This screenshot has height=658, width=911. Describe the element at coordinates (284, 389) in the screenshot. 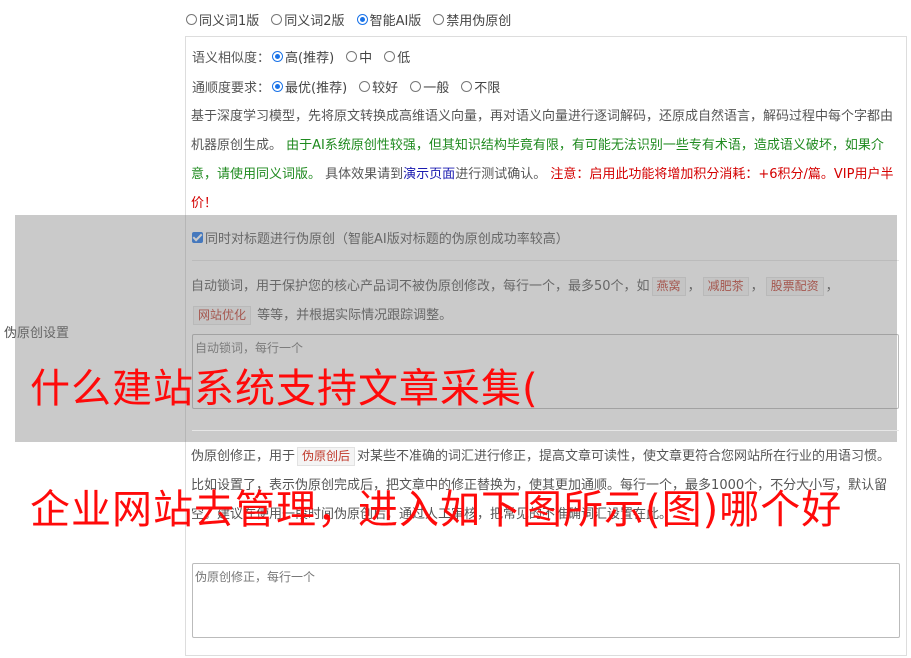

I see `headline-overlay-1: 什么建站系统支持文章采集(` at that location.